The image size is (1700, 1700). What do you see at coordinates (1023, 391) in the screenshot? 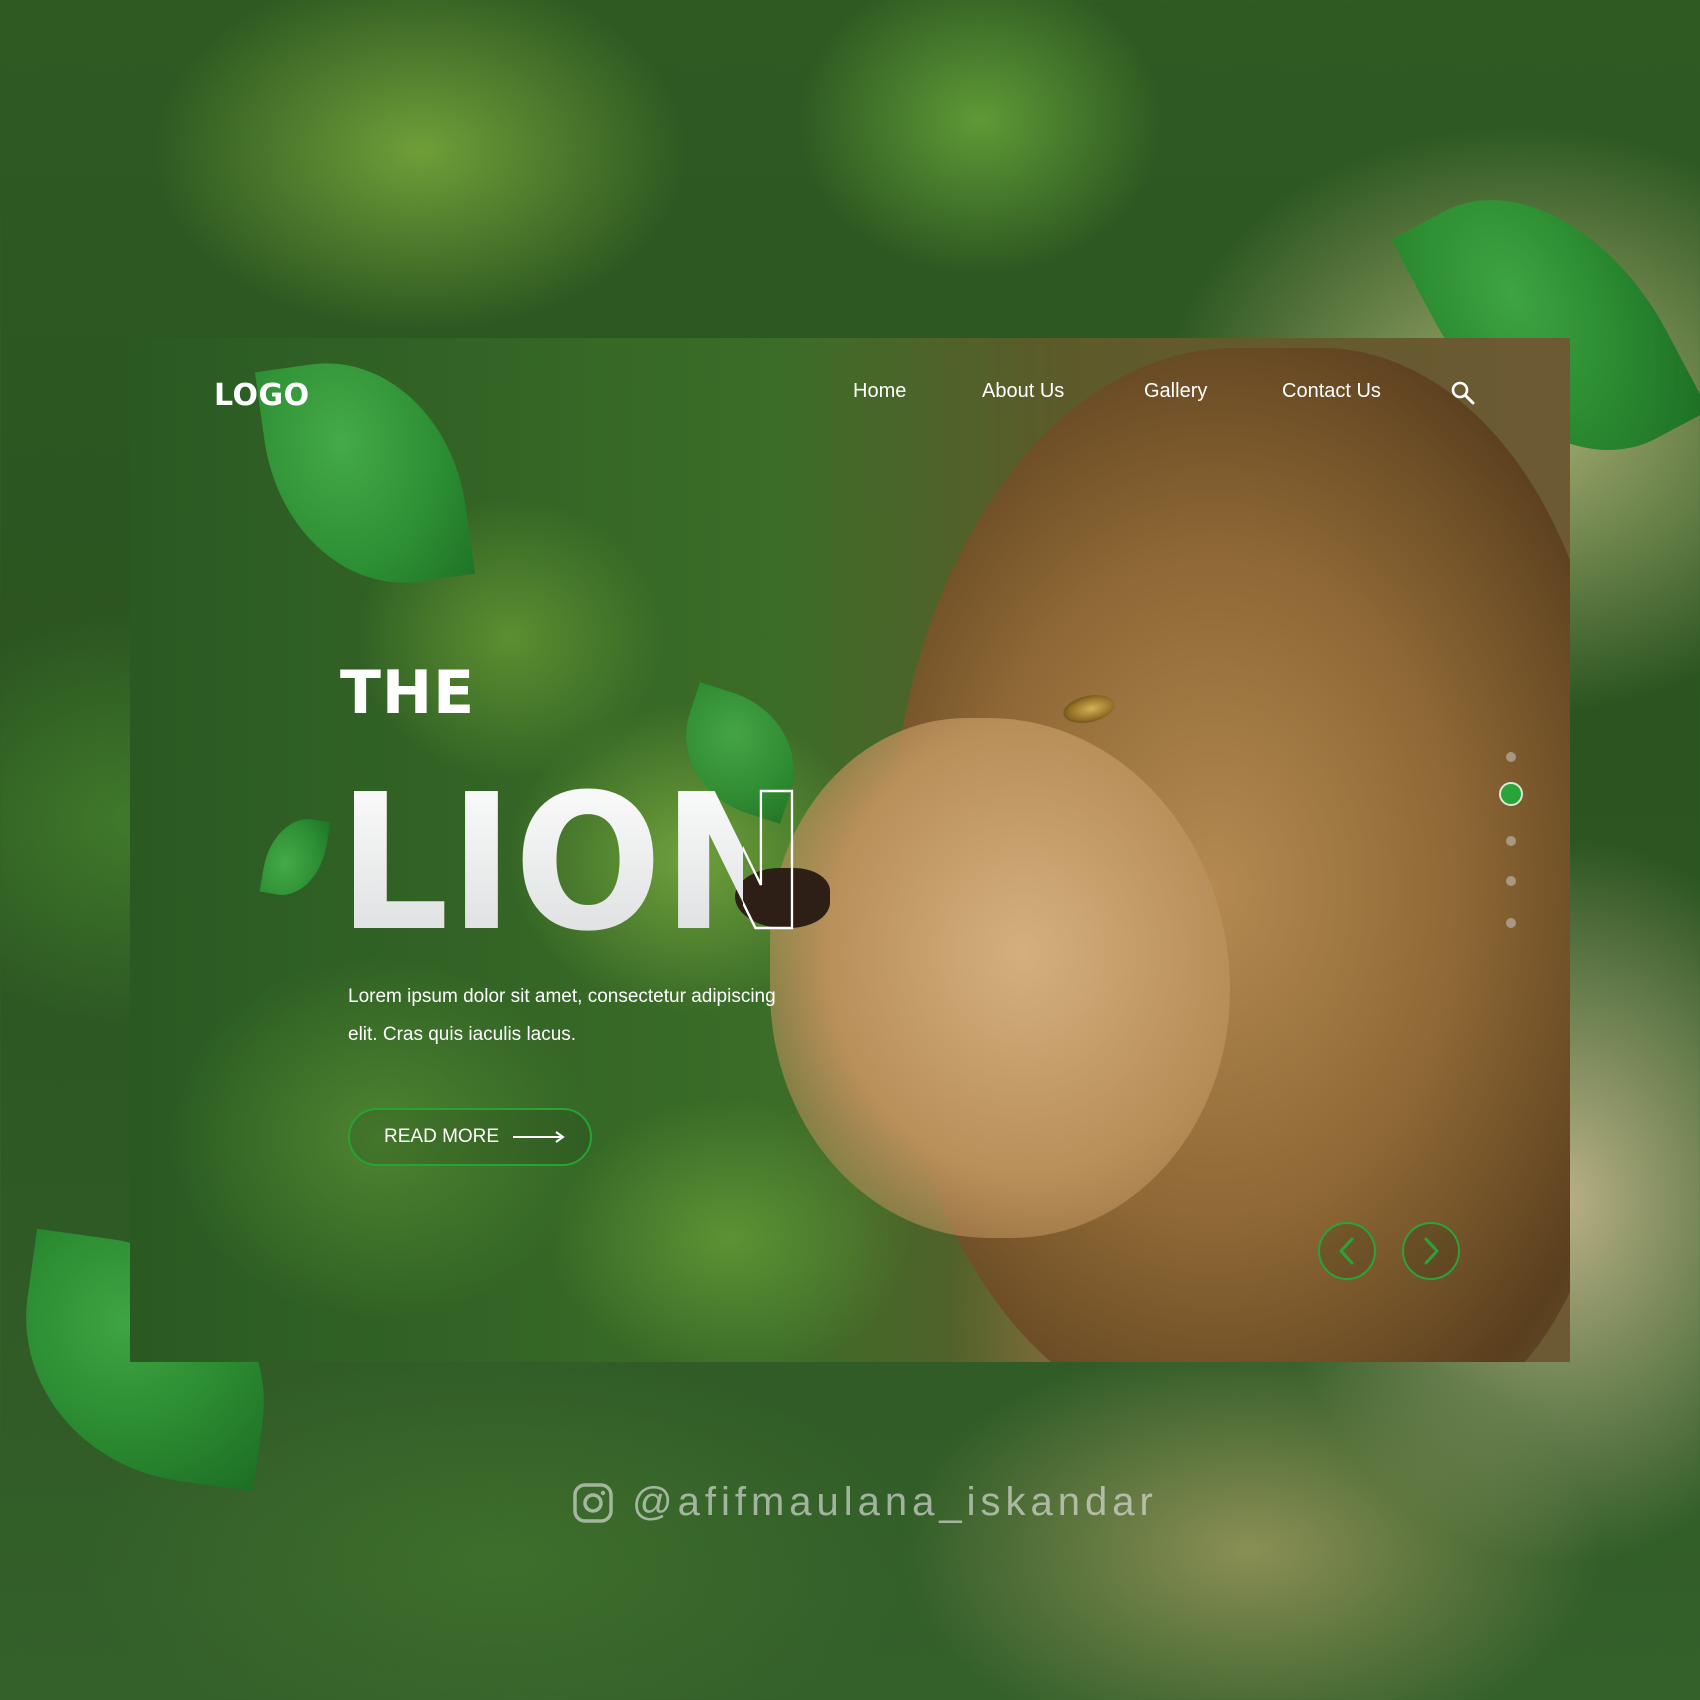
I see `nav-link-about-us: About Us` at bounding box center [1023, 391].